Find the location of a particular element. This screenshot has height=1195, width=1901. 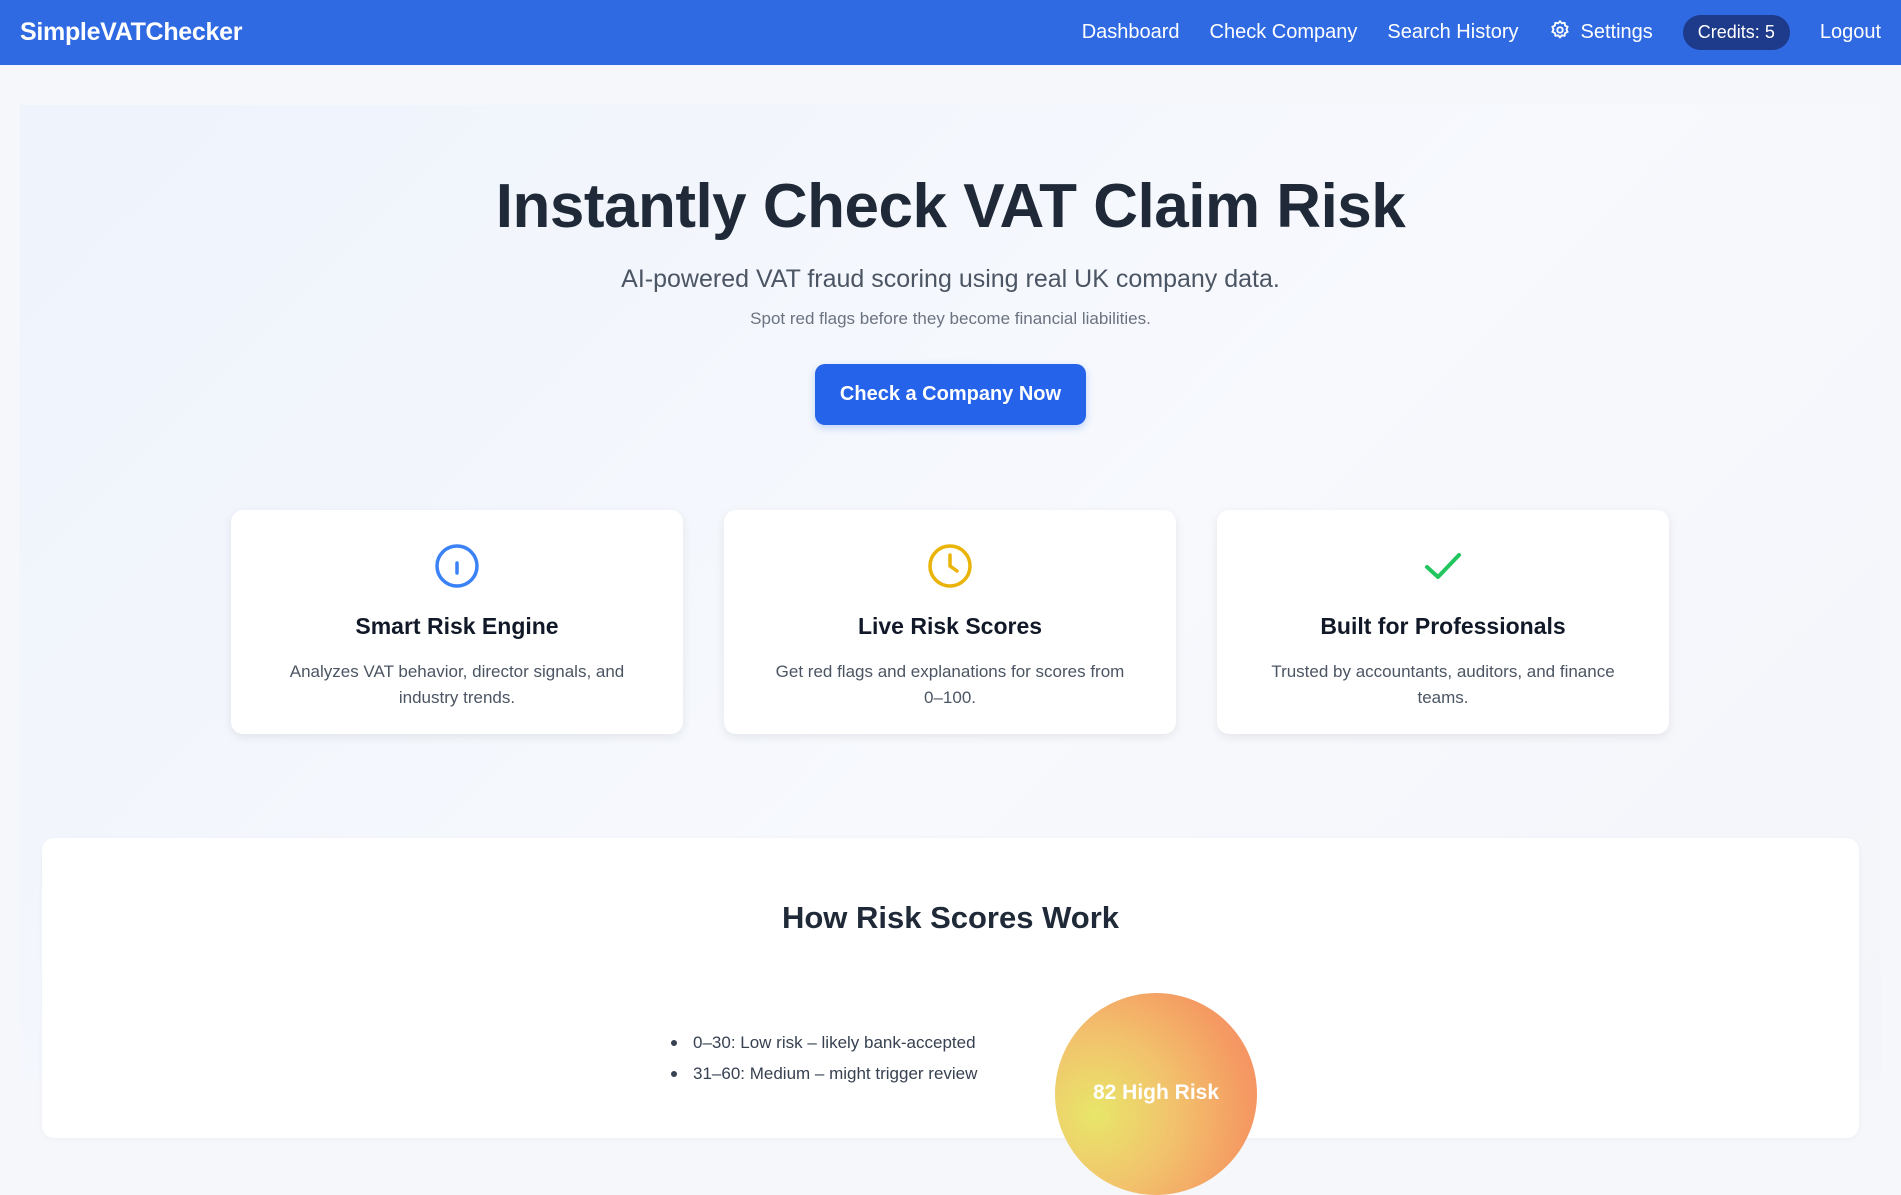

clock-icon is located at coordinates (950, 566).